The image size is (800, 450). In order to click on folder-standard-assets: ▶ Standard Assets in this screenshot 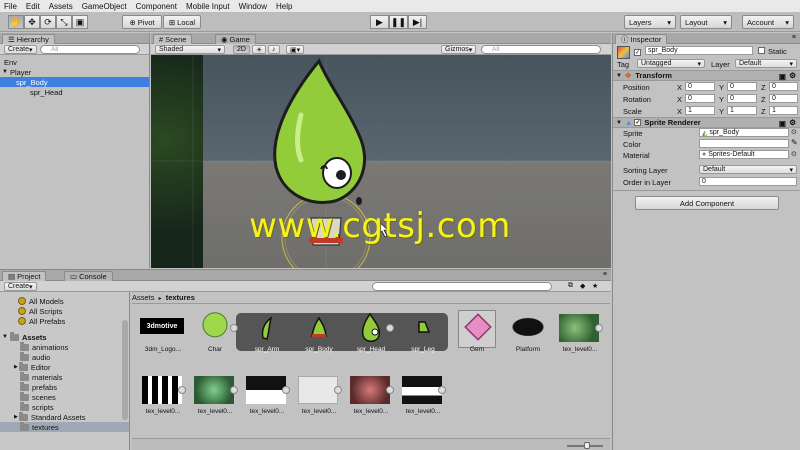, I will do `click(64, 416)`.